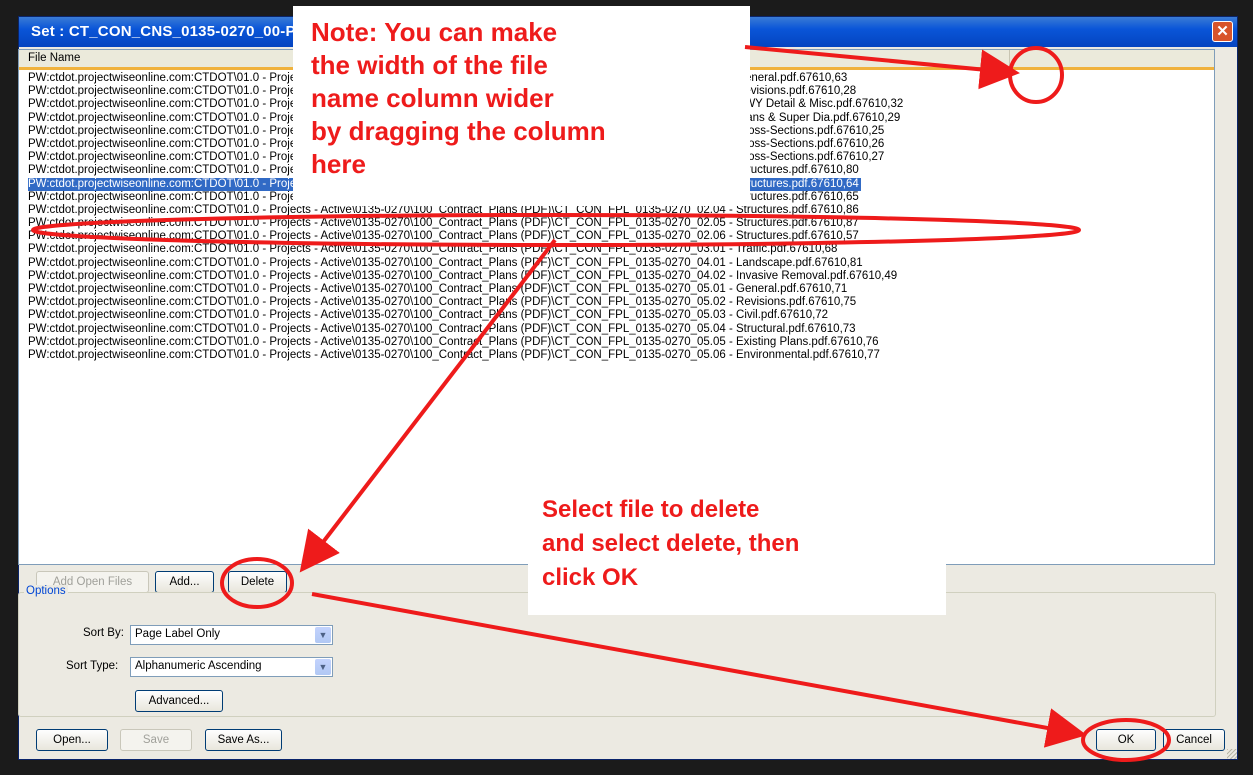 The height and width of the screenshot is (775, 1253). Describe the element at coordinates (103, 633) in the screenshot. I see `sort-by-label: Sort By:` at that location.